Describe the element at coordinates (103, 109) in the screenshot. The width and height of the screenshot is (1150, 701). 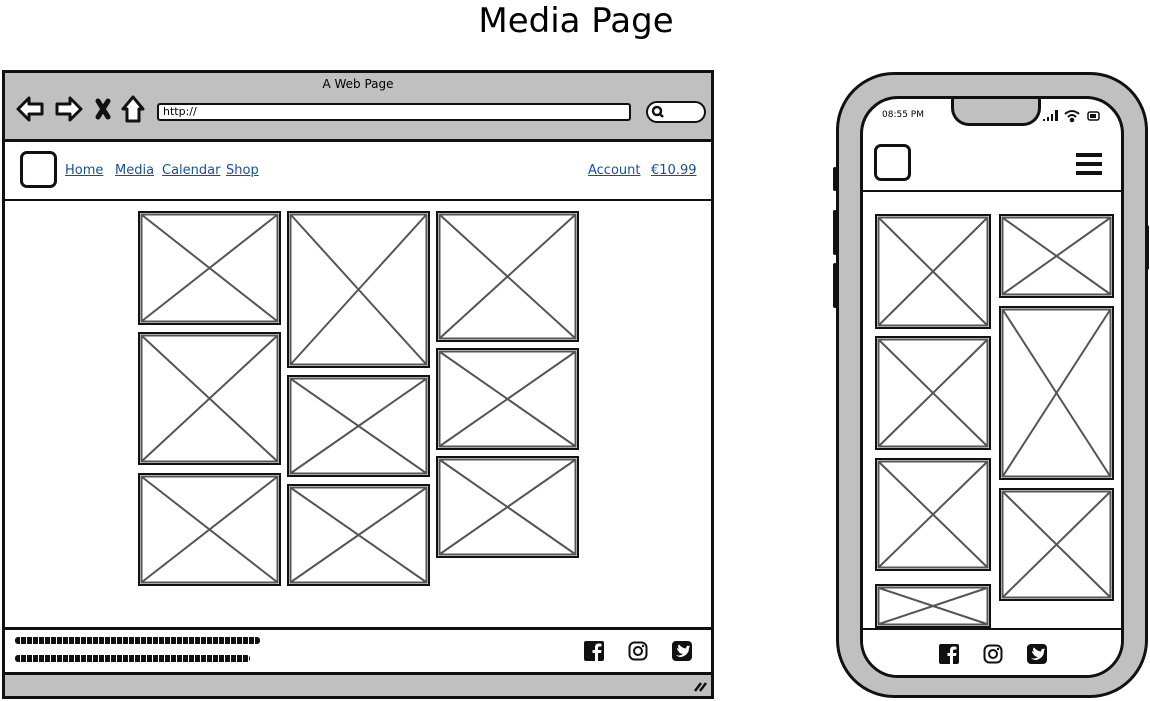
I see `stop-icon` at that location.